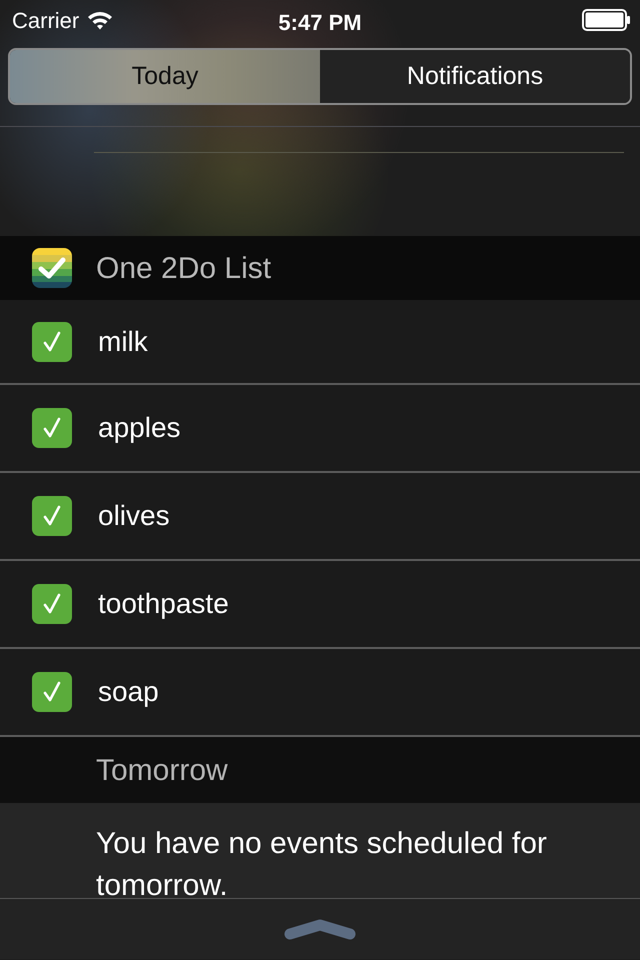  What do you see at coordinates (134, 516) in the screenshot?
I see `todo-label: olives` at bounding box center [134, 516].